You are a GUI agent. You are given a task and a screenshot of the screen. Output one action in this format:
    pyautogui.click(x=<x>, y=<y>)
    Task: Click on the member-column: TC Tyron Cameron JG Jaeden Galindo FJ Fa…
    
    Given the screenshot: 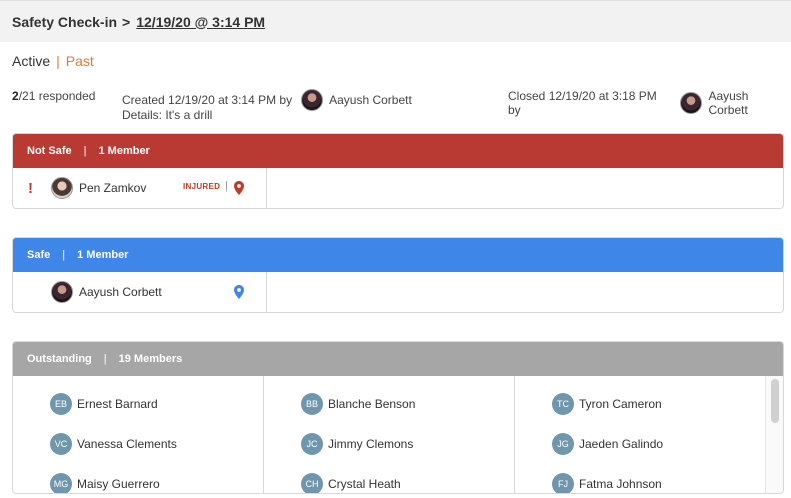 What is the action you would take?
    pyautogui.click(x=640, y=434)
    